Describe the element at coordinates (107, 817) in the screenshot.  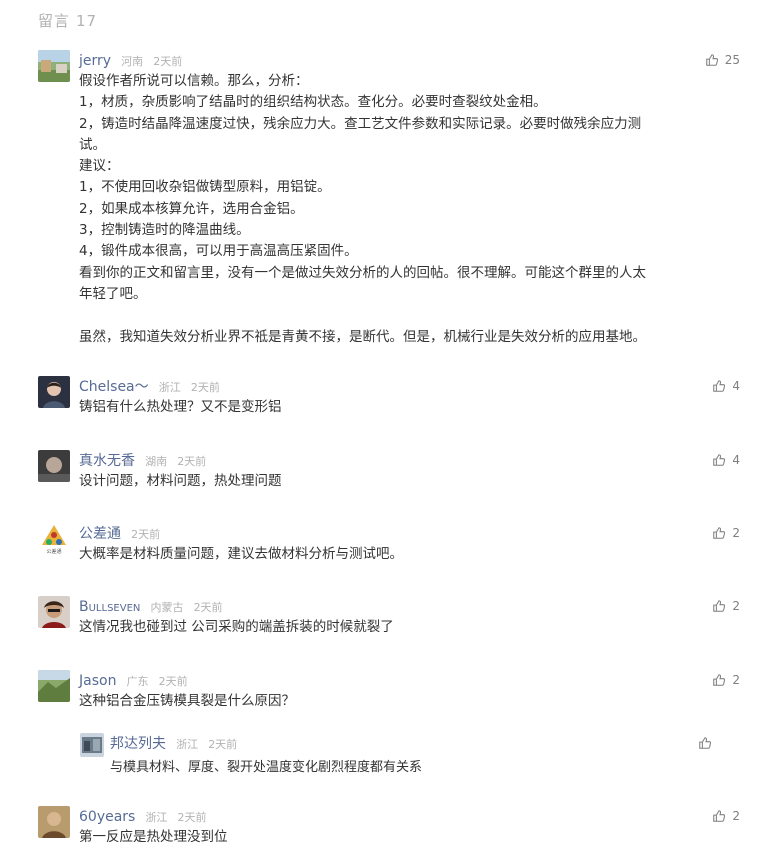
I see `commenter-name: 60years` at that location.